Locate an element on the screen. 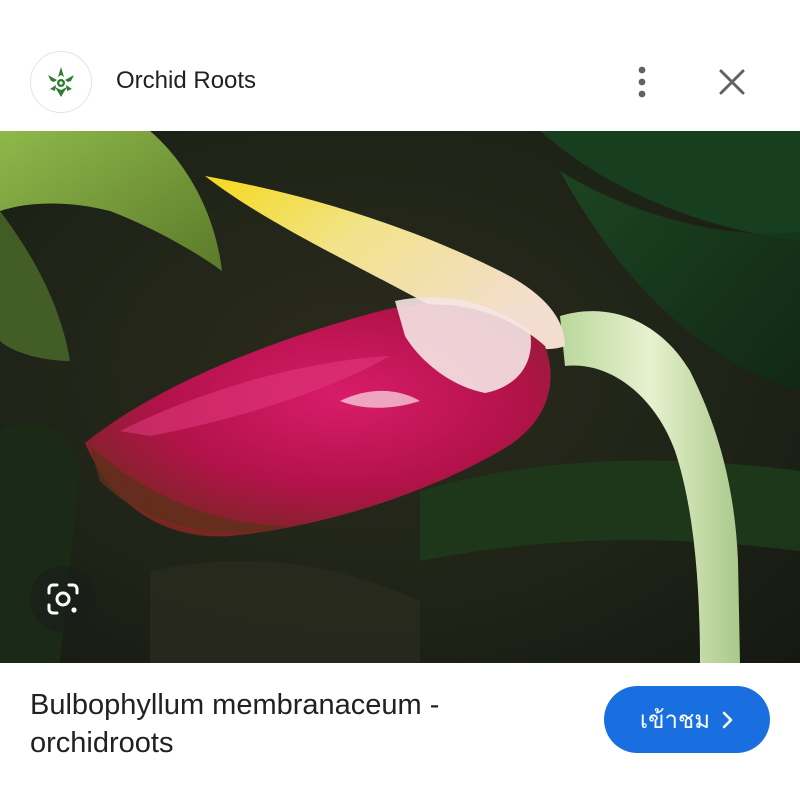 This screenshot has height=800, width=800. more-options-button is located at coordinates (642, 82).